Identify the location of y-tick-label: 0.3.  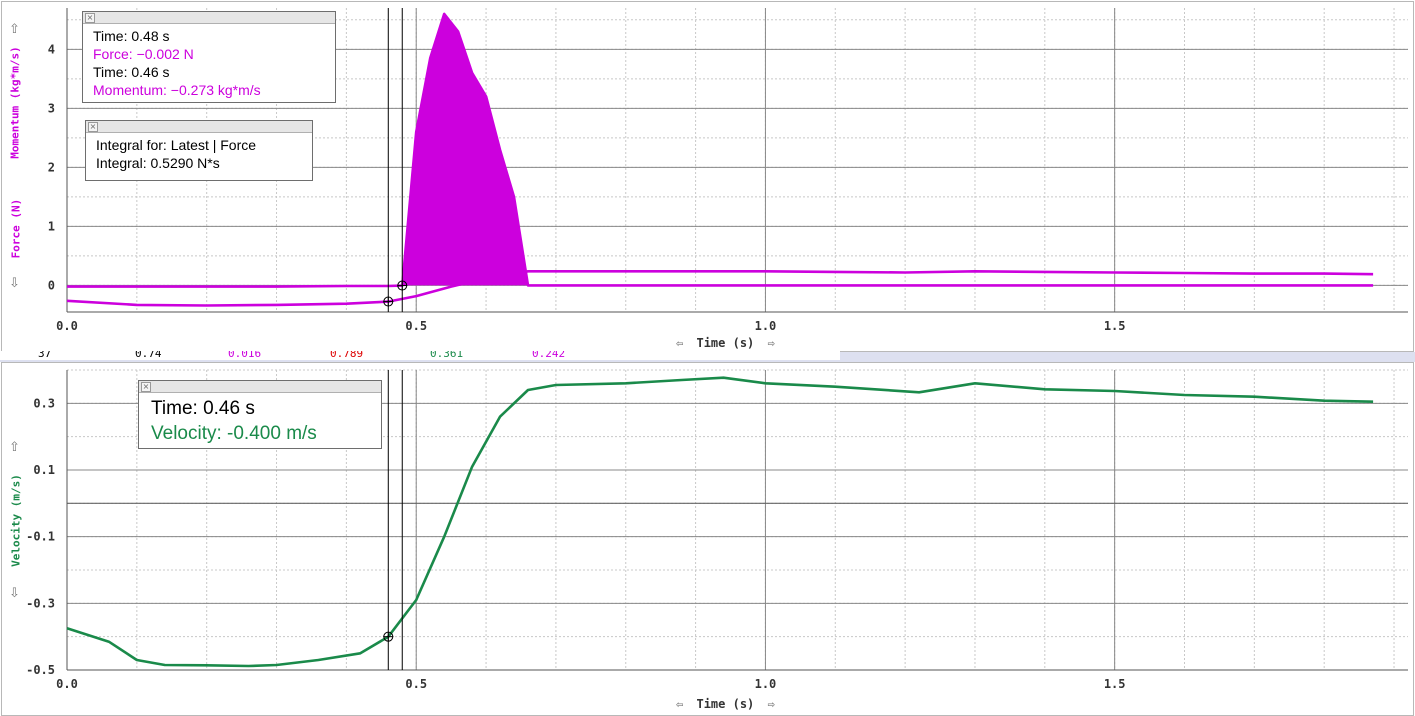
(44, 403).